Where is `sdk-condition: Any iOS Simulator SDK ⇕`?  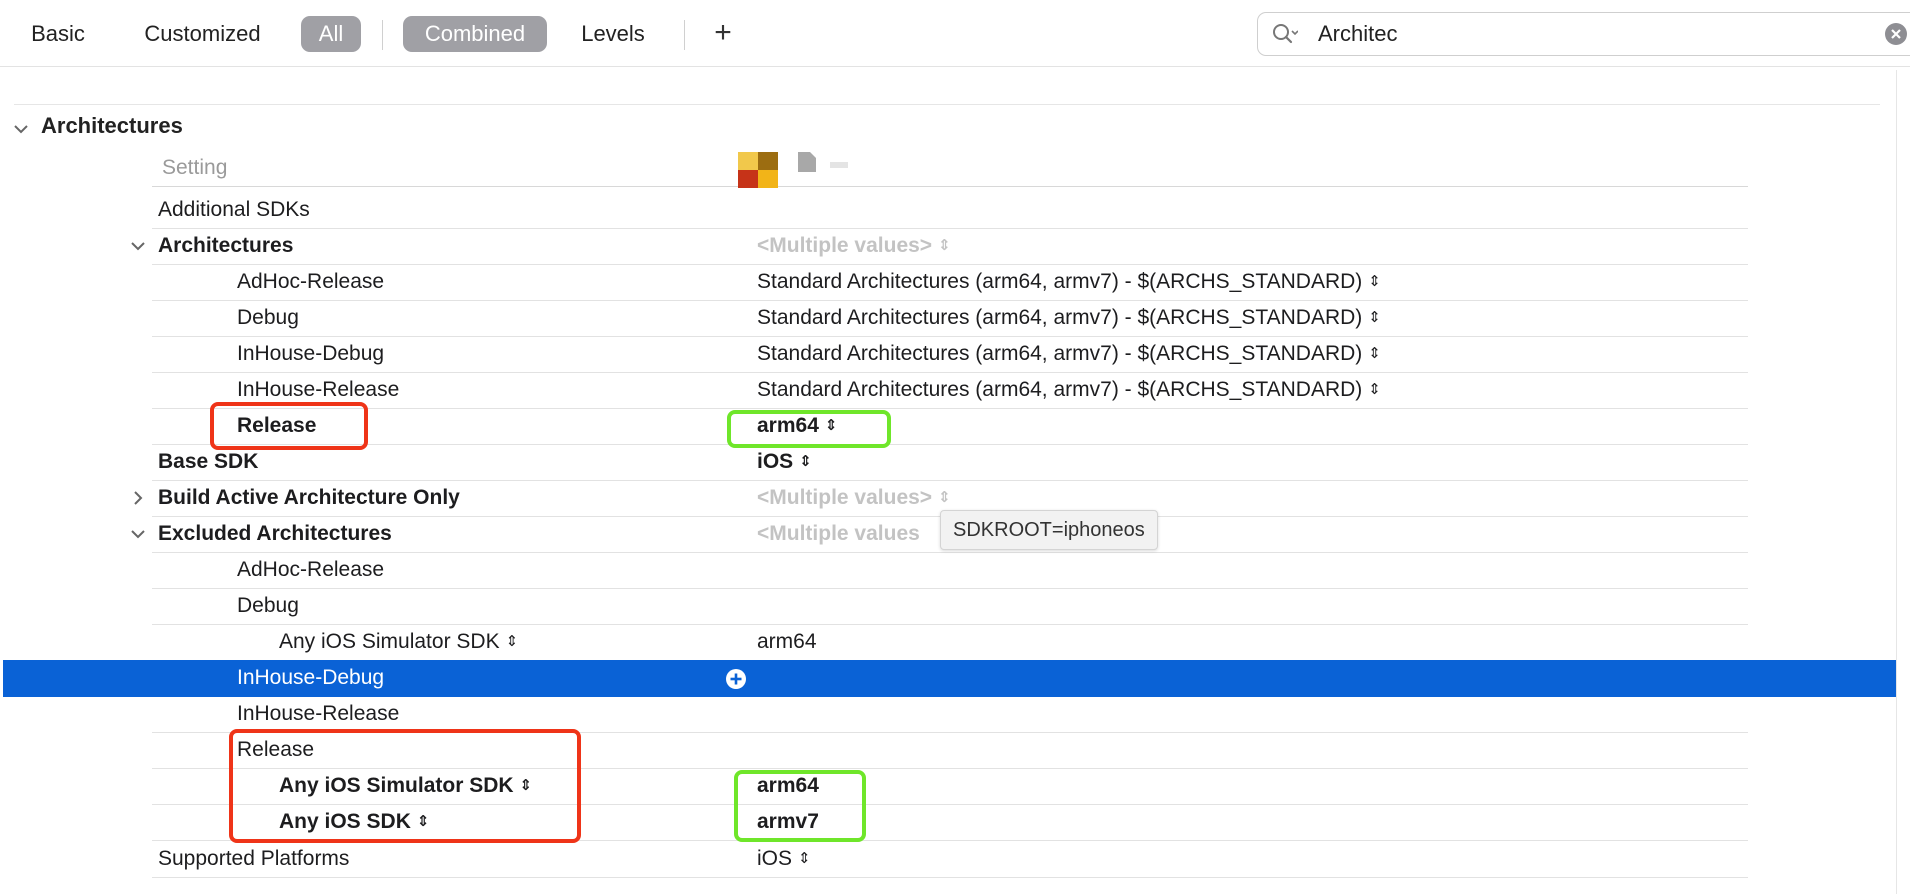
sdk-condition: Any iOS Simulator SDK ⇕ is located at coordinates (398, 642).